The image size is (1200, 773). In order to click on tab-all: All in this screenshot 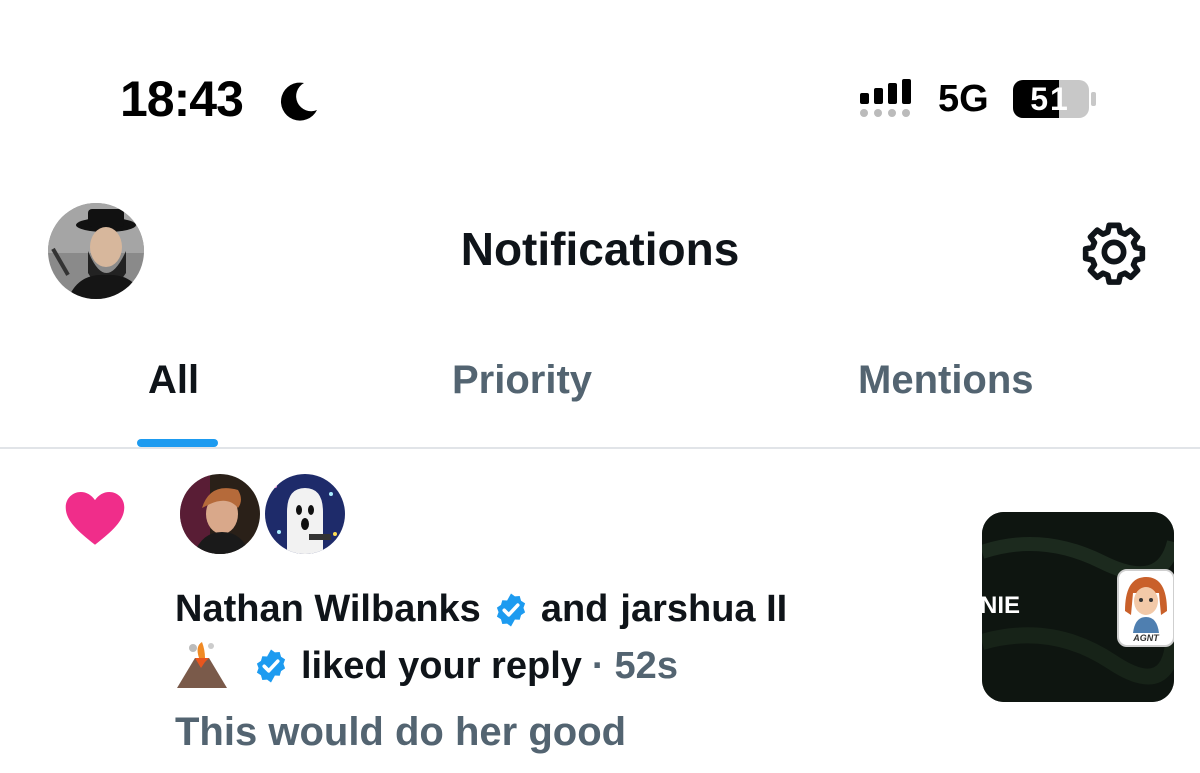, I will do `click(173, 380)`.